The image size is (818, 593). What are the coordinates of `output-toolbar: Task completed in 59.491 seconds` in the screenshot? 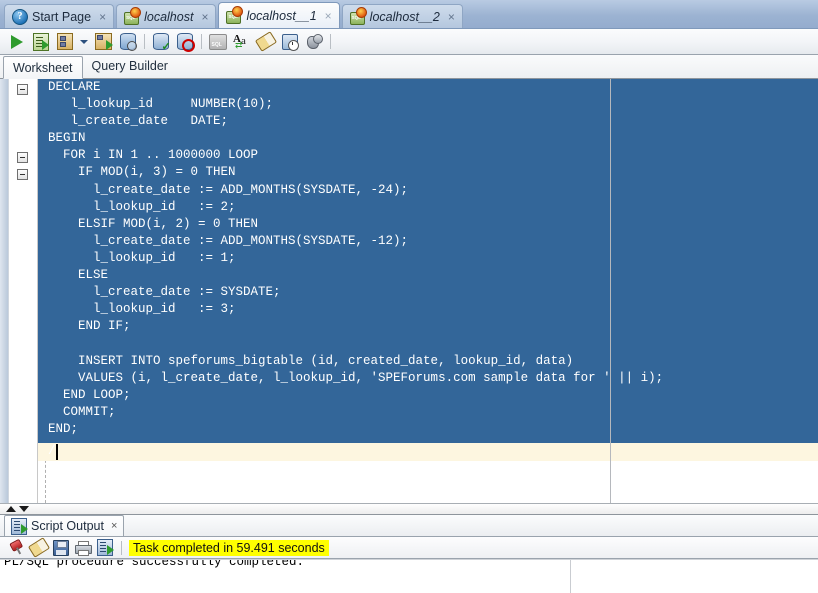 It's located at (409, 548).